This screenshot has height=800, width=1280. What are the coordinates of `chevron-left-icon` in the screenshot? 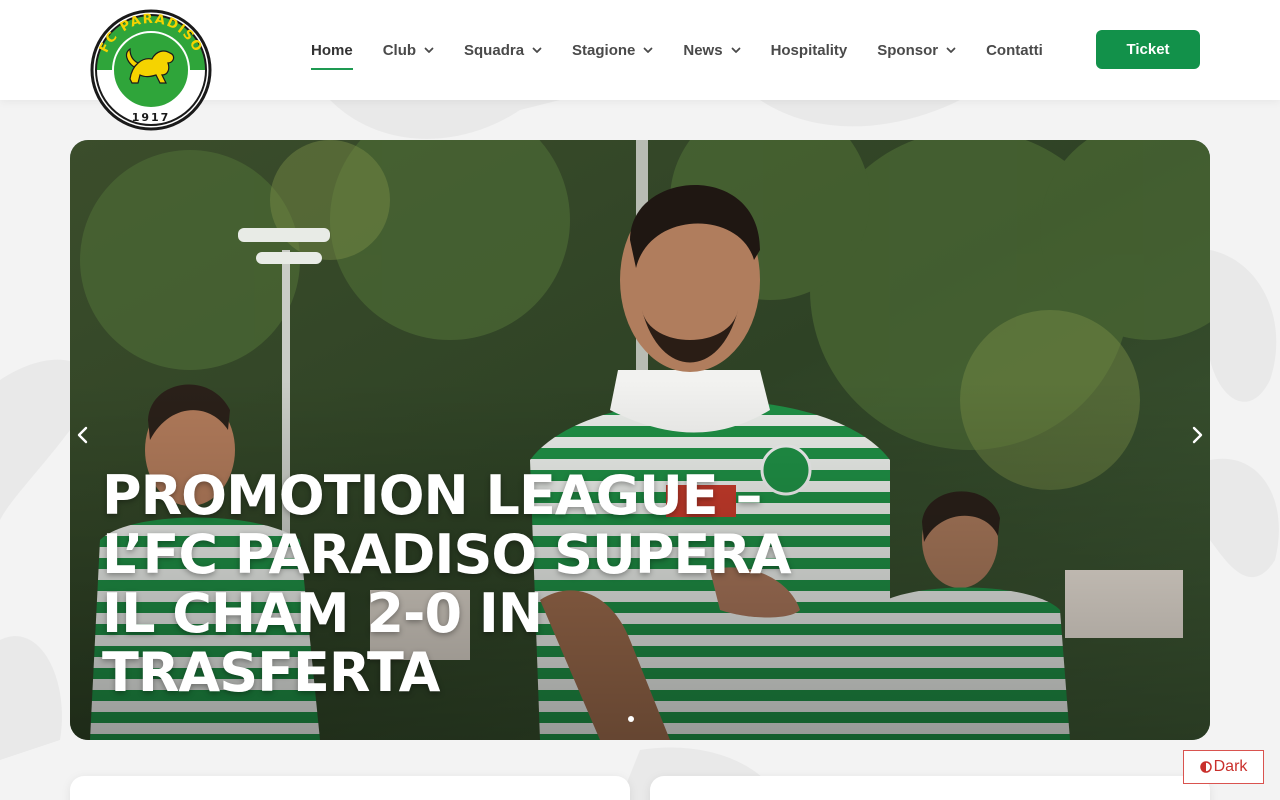 It's located at (82, 435).